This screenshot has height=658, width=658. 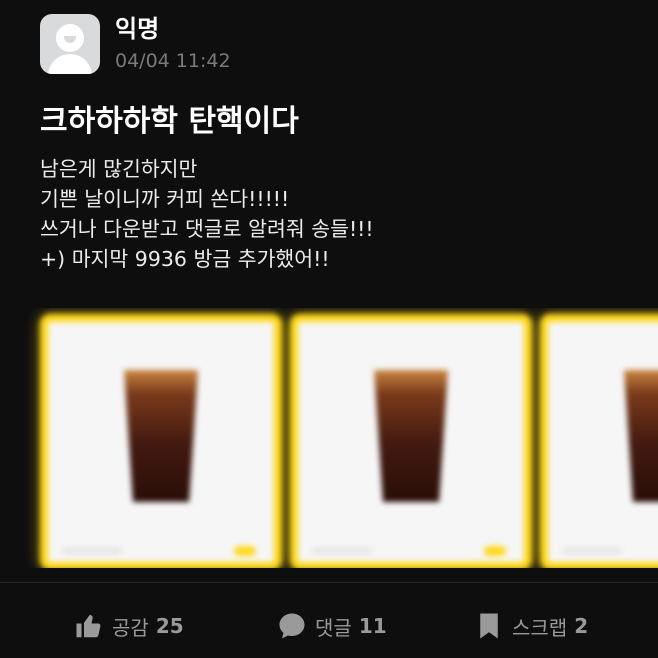 What do you see at coordinates (173, 61) in the screenshot?
I see `post-timestamp: 04/04 11:42` at bounding box center [173, 61].